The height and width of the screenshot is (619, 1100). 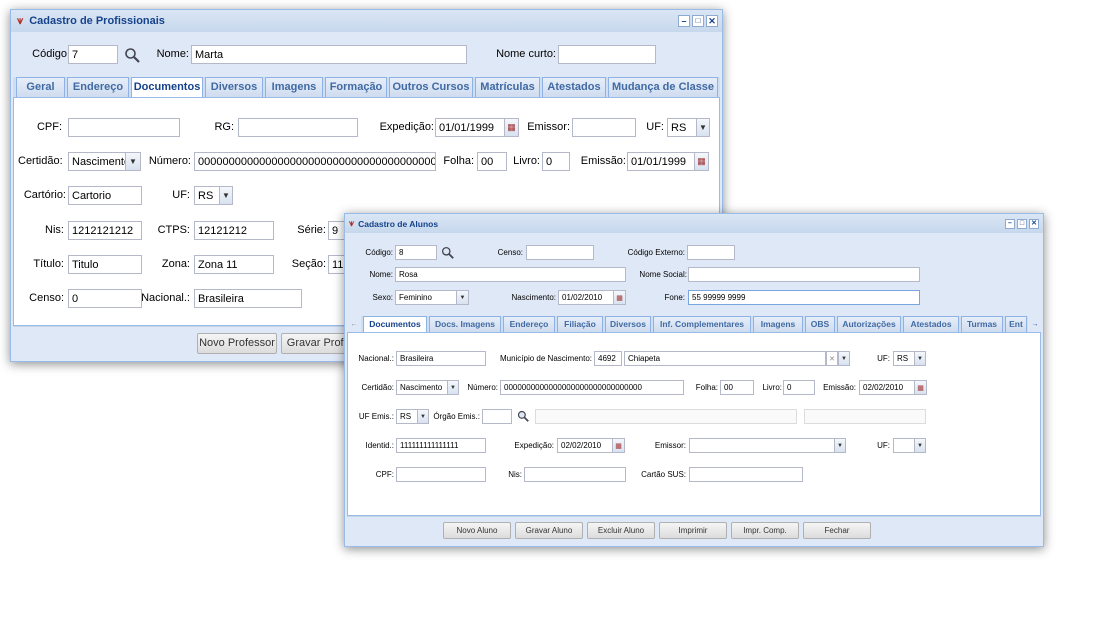 I want to click on cartao-sus-field, so click(x=746, y=474).